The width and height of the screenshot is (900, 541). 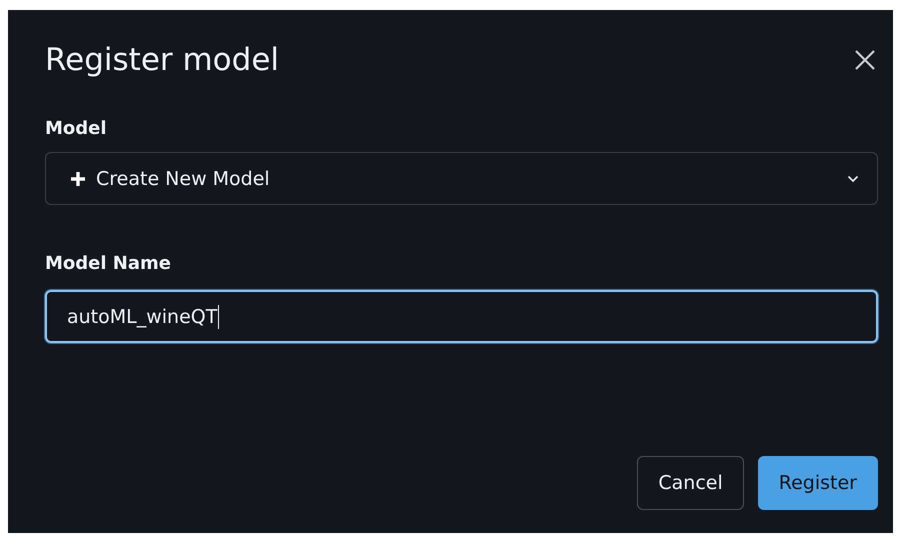 I want to click on chevron-down-icon, so click(x=853, y=178).